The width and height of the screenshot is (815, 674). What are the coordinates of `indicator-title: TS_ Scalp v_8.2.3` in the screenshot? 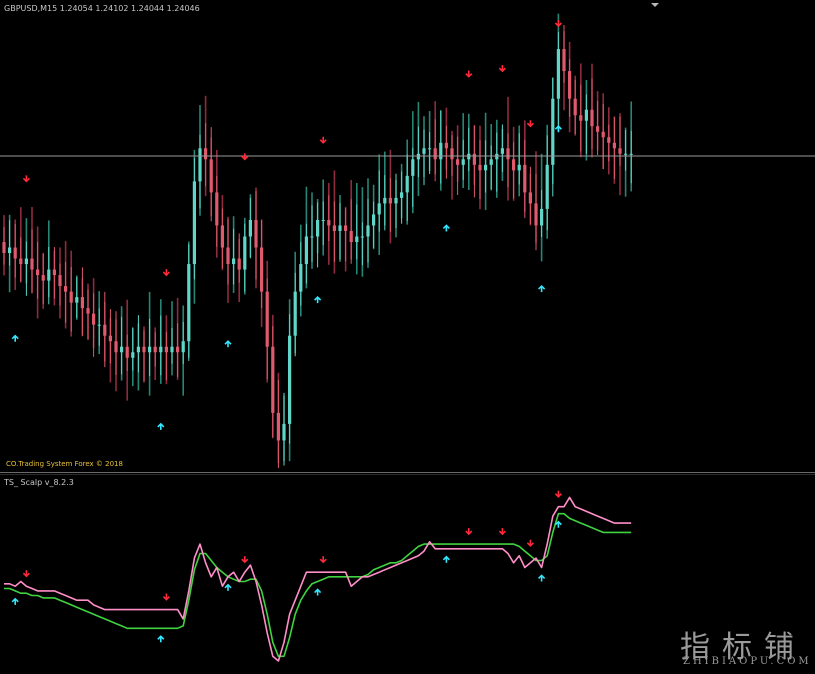 It's located at (39, 482).